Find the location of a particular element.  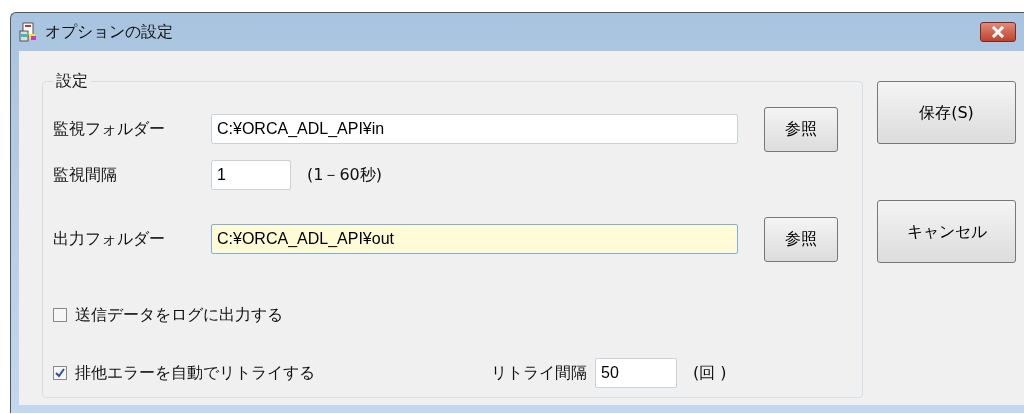

checkbox-label: 排他エラーを自動でリトライする is located at coordinates (195, 373).